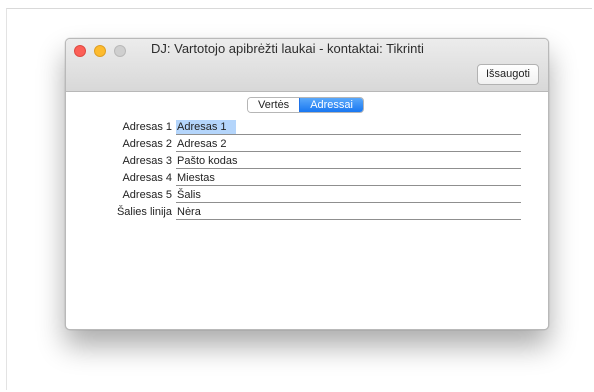 This screenshot has height=392, width=594. Describe the element at coordinates (348, 178) in the screenshot. I see `adresas-4-field` at that location.